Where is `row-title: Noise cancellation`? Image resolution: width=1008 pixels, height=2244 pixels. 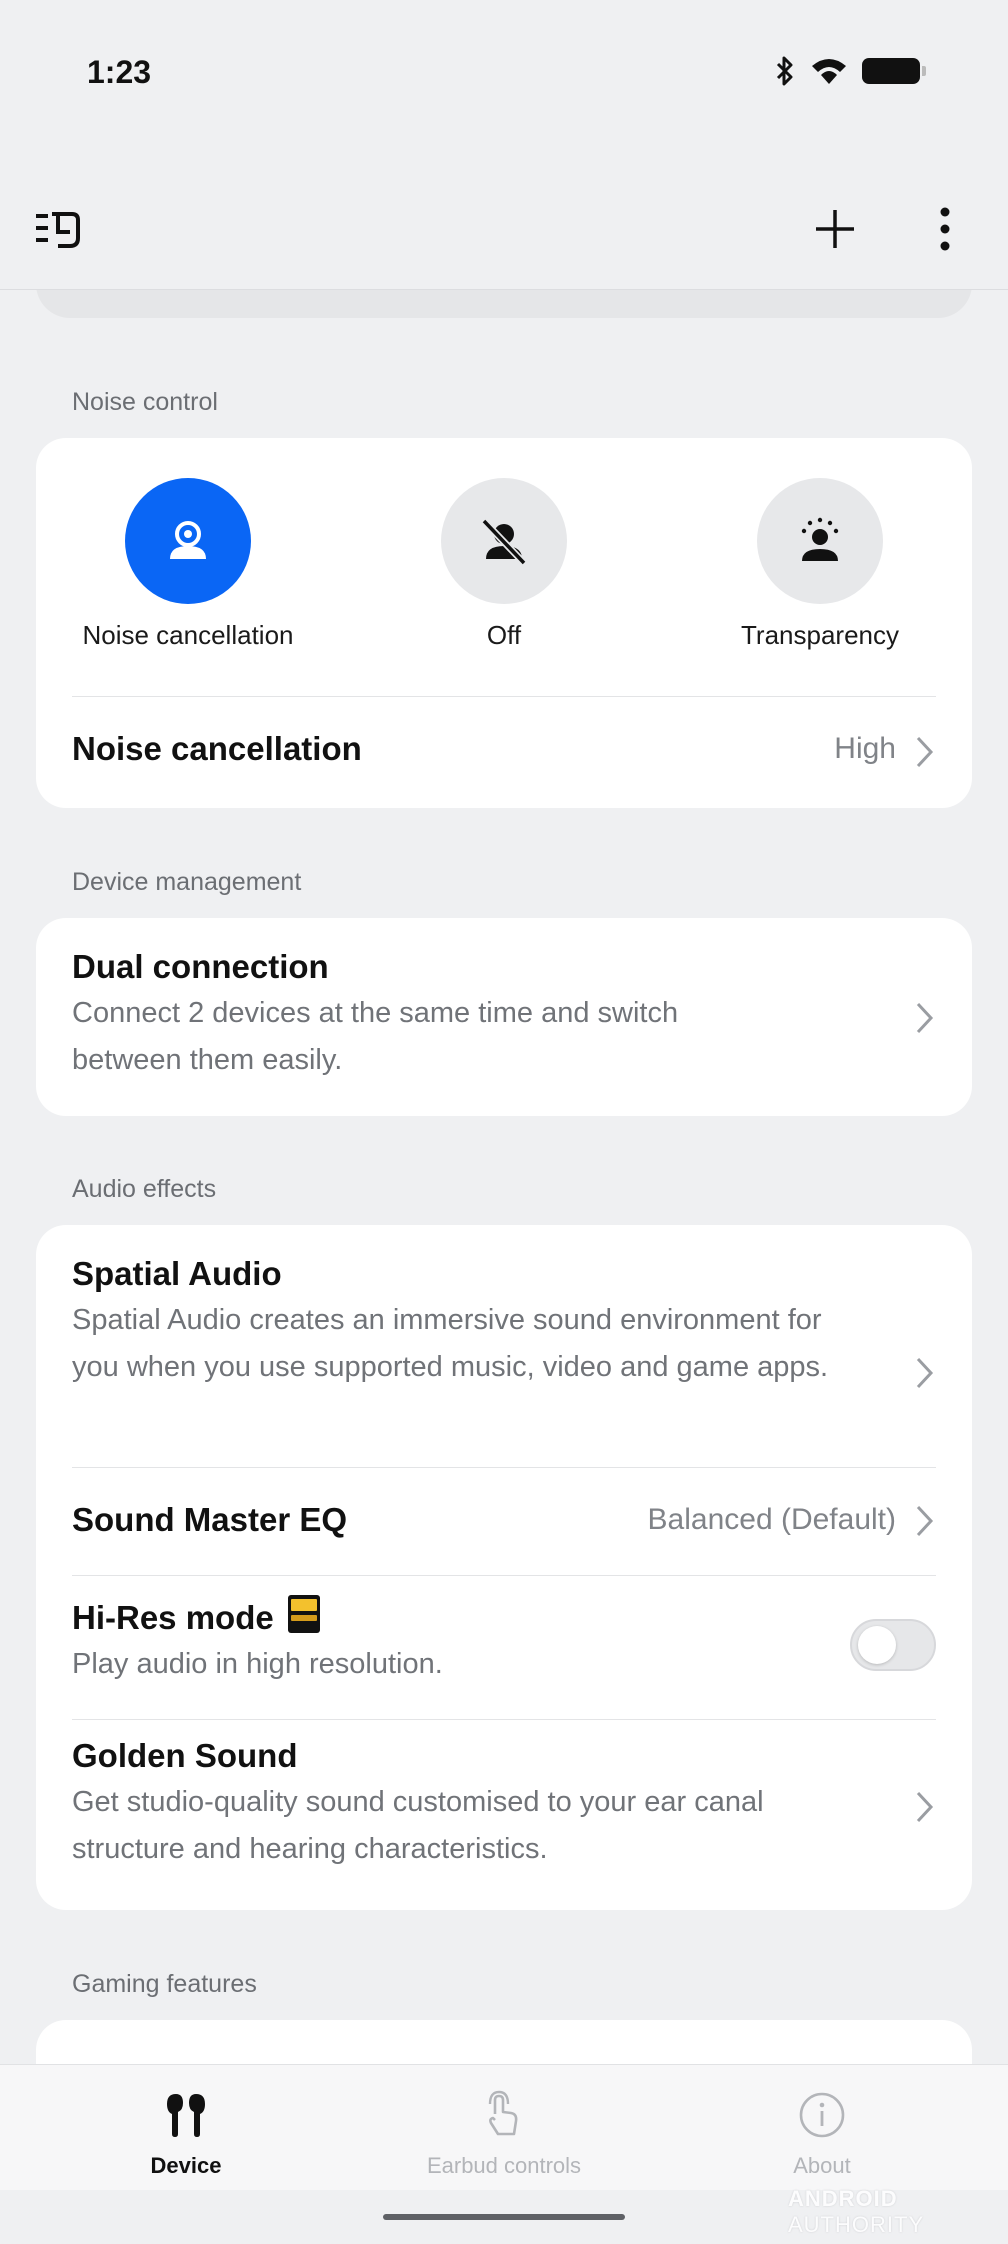 row-title: Noise cancellation is located at coordinates (217, 748).